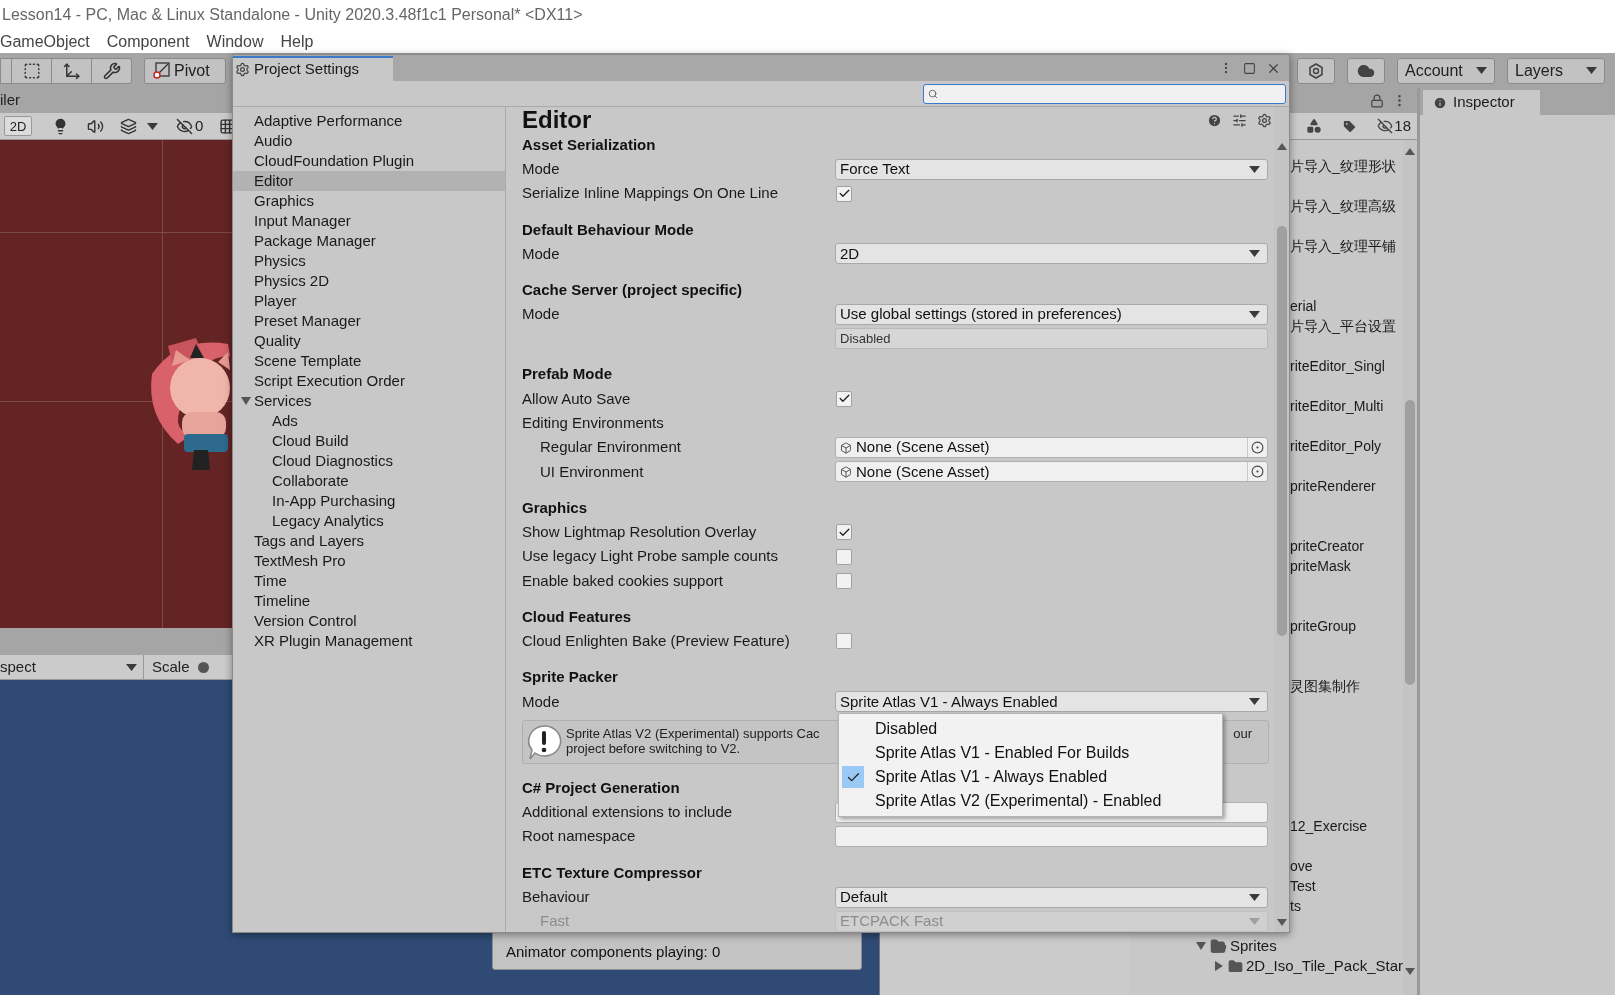  I want to click on tree-item: 2D_Iso_Tile_Pack_Star, so click(1266, 966).